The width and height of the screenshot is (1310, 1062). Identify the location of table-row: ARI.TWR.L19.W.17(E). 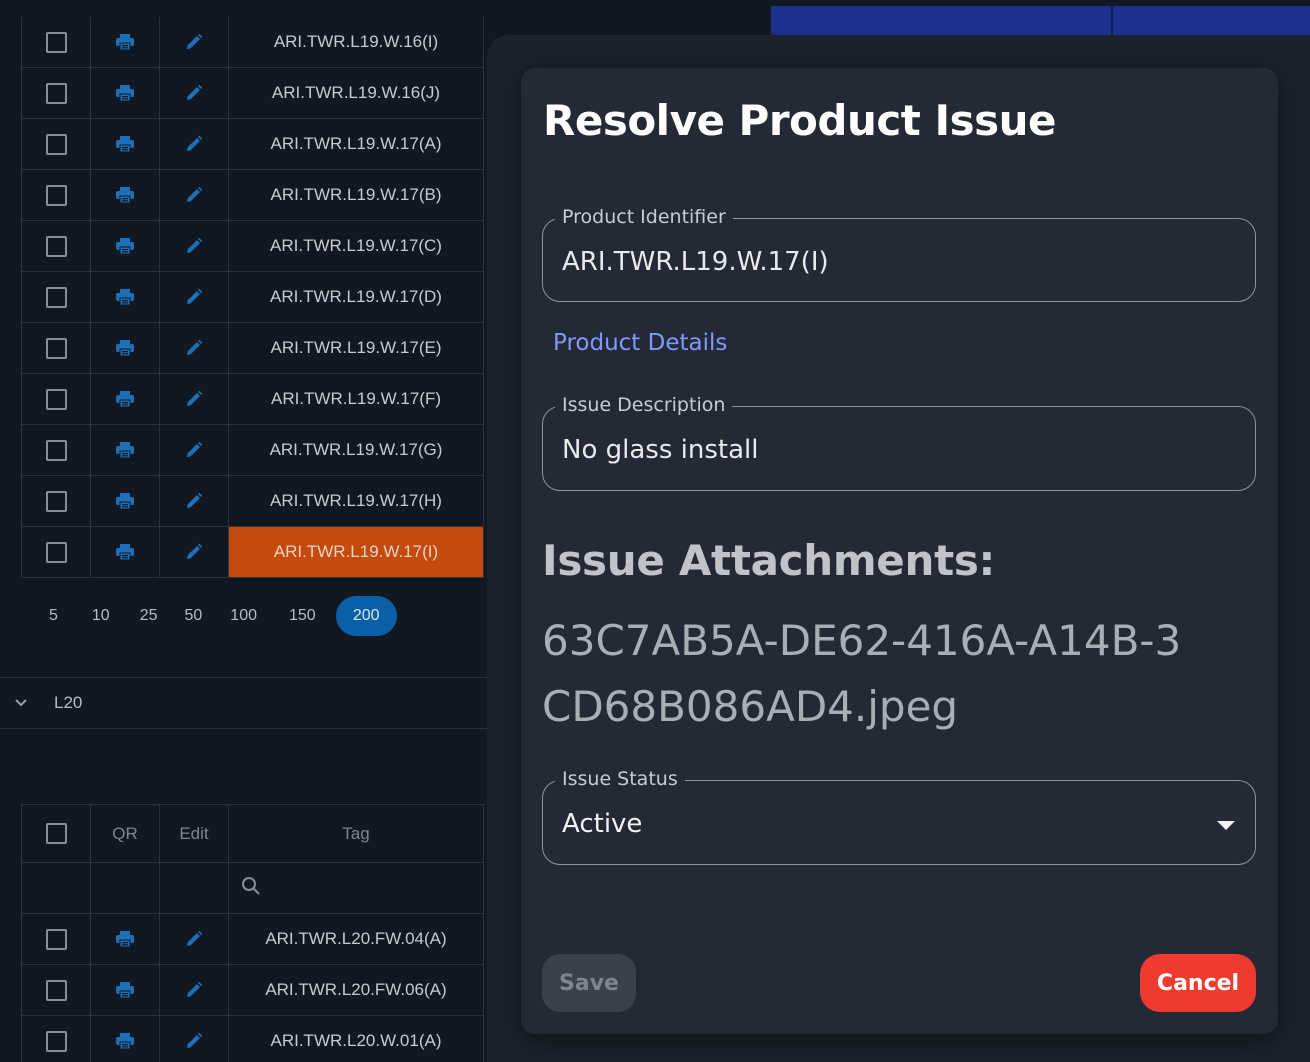
(253, 348).